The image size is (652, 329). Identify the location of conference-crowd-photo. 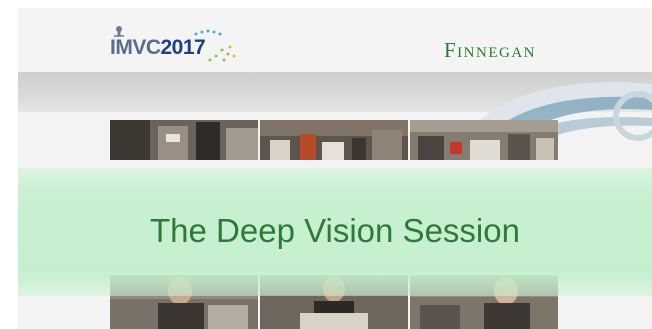
(184, 140).